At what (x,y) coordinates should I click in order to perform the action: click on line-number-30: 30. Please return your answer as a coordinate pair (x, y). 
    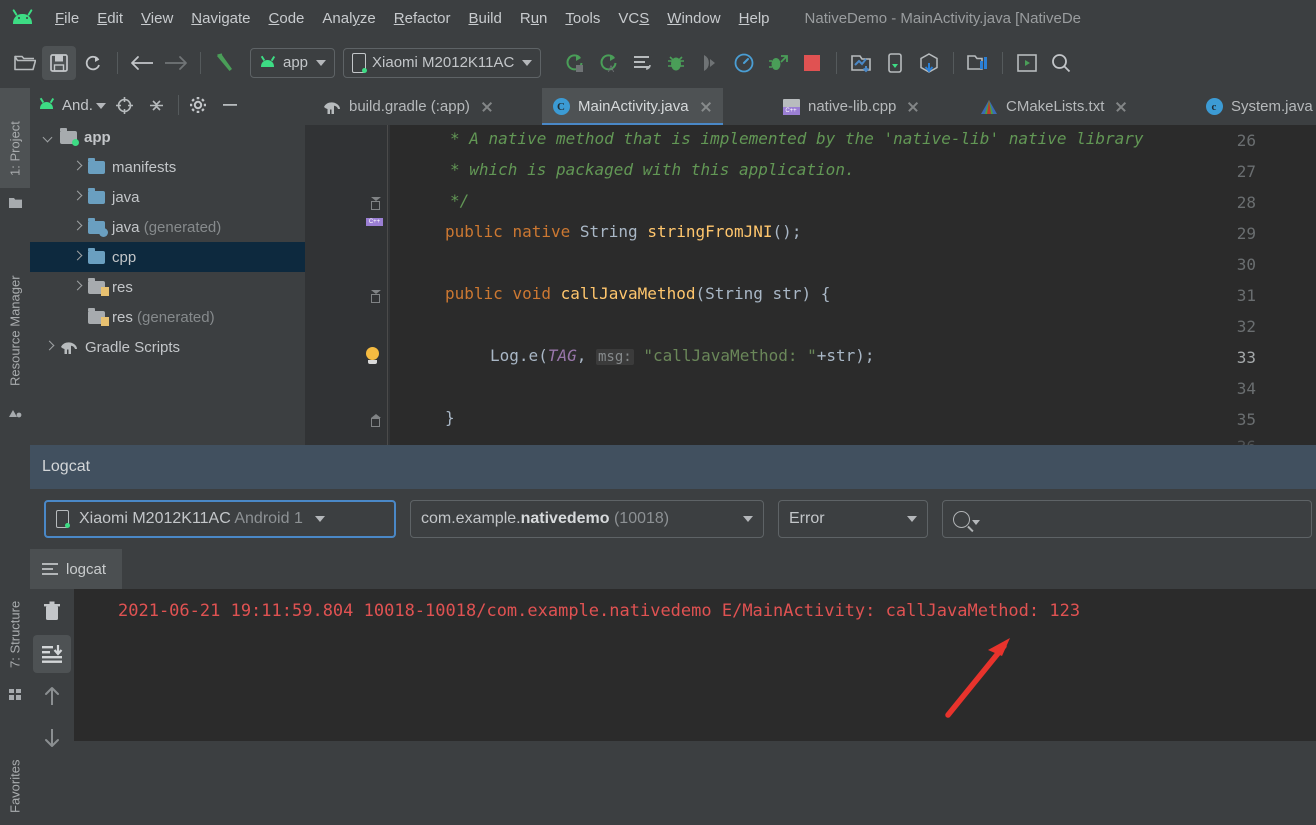
    Looking at the image, I should click on (1246, 264).